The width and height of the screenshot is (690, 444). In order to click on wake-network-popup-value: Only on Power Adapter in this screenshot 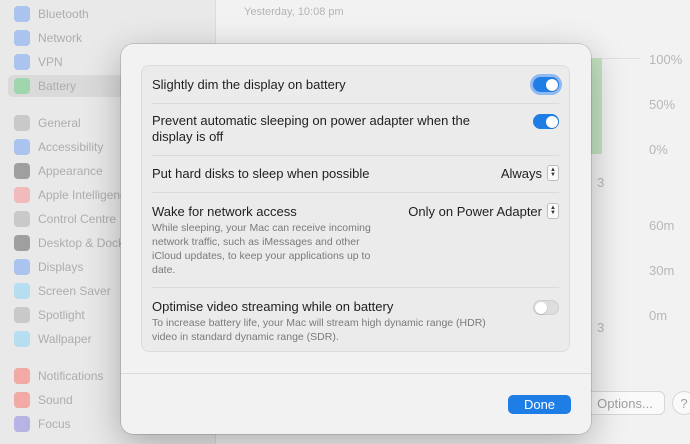, I will do `click(475, 211)`.